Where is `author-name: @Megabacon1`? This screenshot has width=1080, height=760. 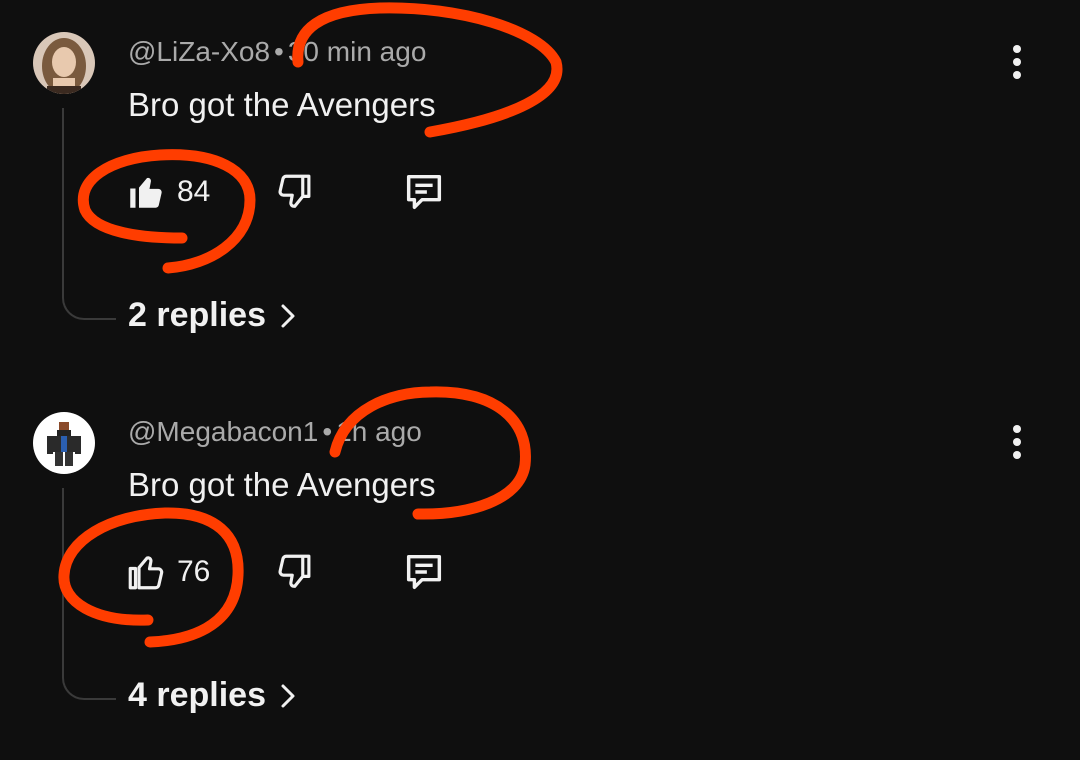
author-name: @Megabacon1 is located at coordinates (223, 431).